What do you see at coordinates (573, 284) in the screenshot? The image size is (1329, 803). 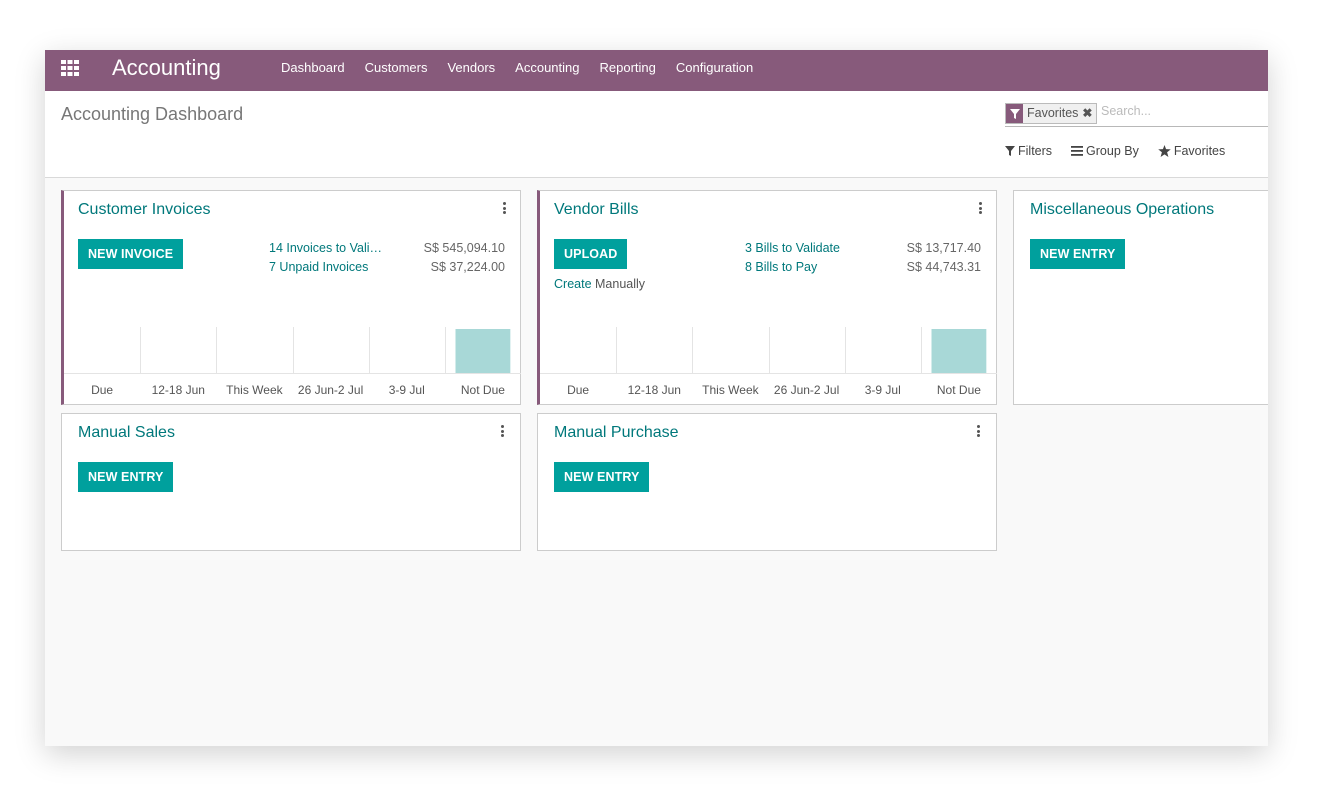 I see `create-link: Create` at bounding box center [573, 284].